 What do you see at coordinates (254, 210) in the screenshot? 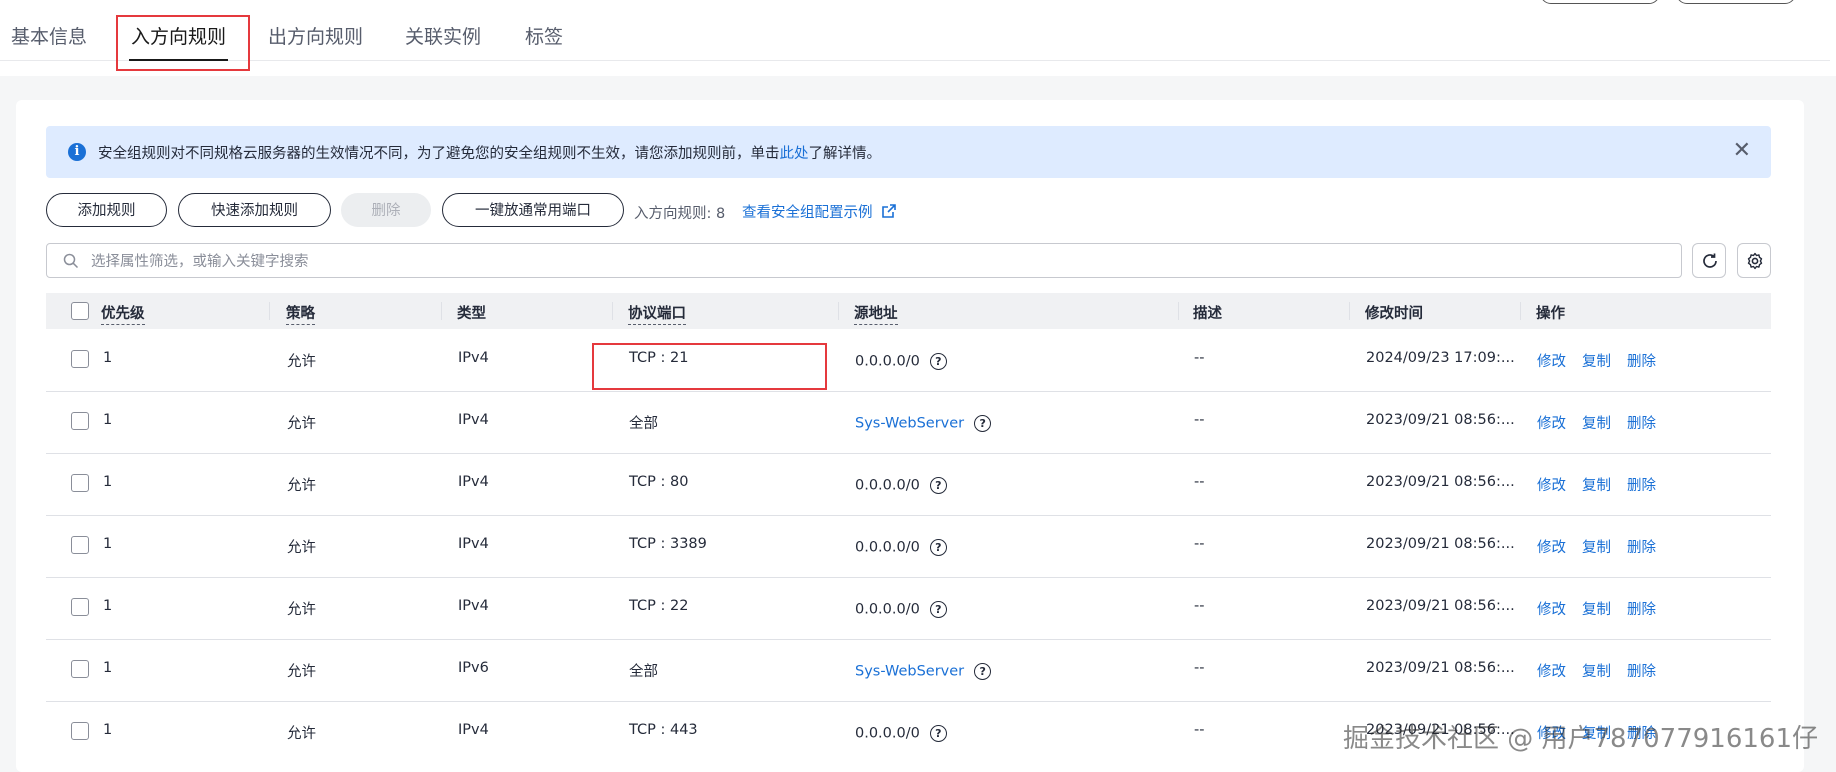
I see `quick-add-rule-button: 快速添加规则` at bounding box center [254, 210].